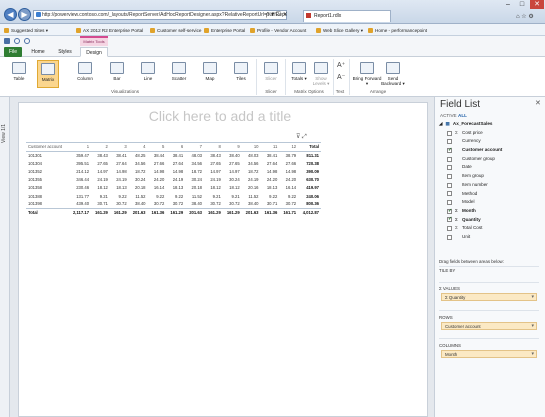 Image resolution: width=545 pixels, height=417 pixels. Describe the element at coordinates (253, 171) in the screenshot. I see `cell-value: 18.72` at that location.